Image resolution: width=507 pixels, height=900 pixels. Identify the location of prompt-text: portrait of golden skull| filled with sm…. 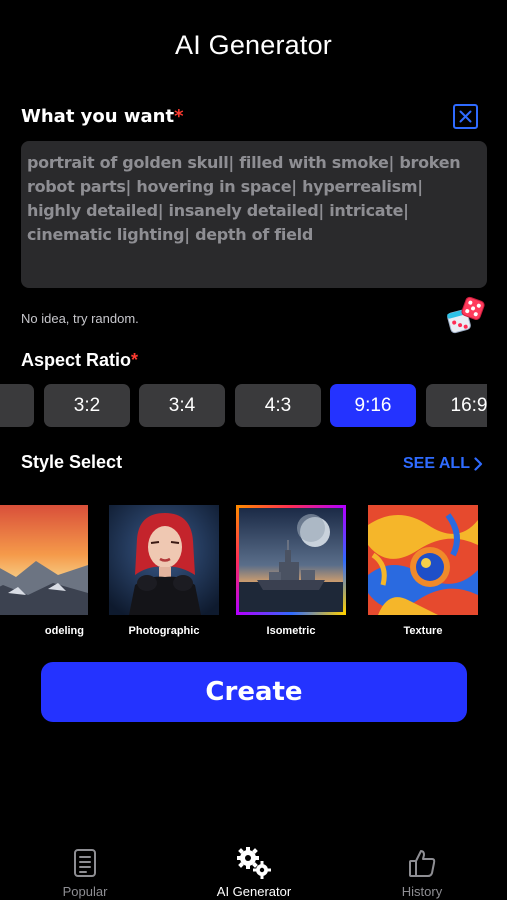
(244, 198).